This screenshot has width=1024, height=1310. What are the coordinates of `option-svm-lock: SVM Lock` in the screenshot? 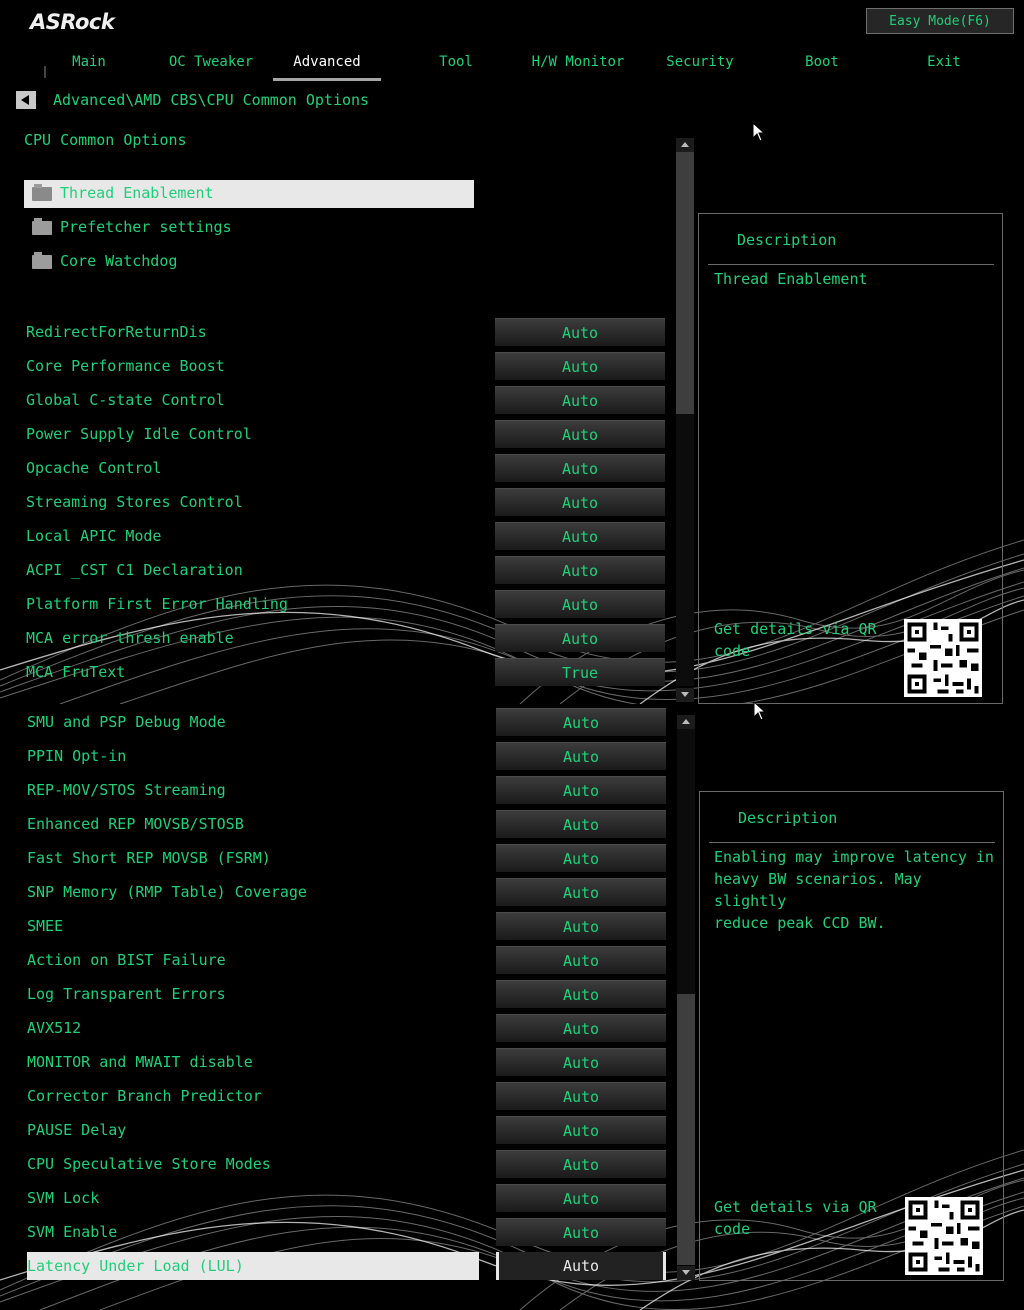 It's located at (63, 1198).